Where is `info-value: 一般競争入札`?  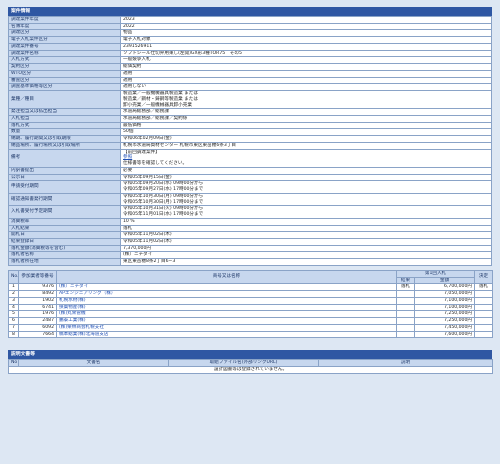 info-value: 一般競争入札 is located at coordinates (306, 60).